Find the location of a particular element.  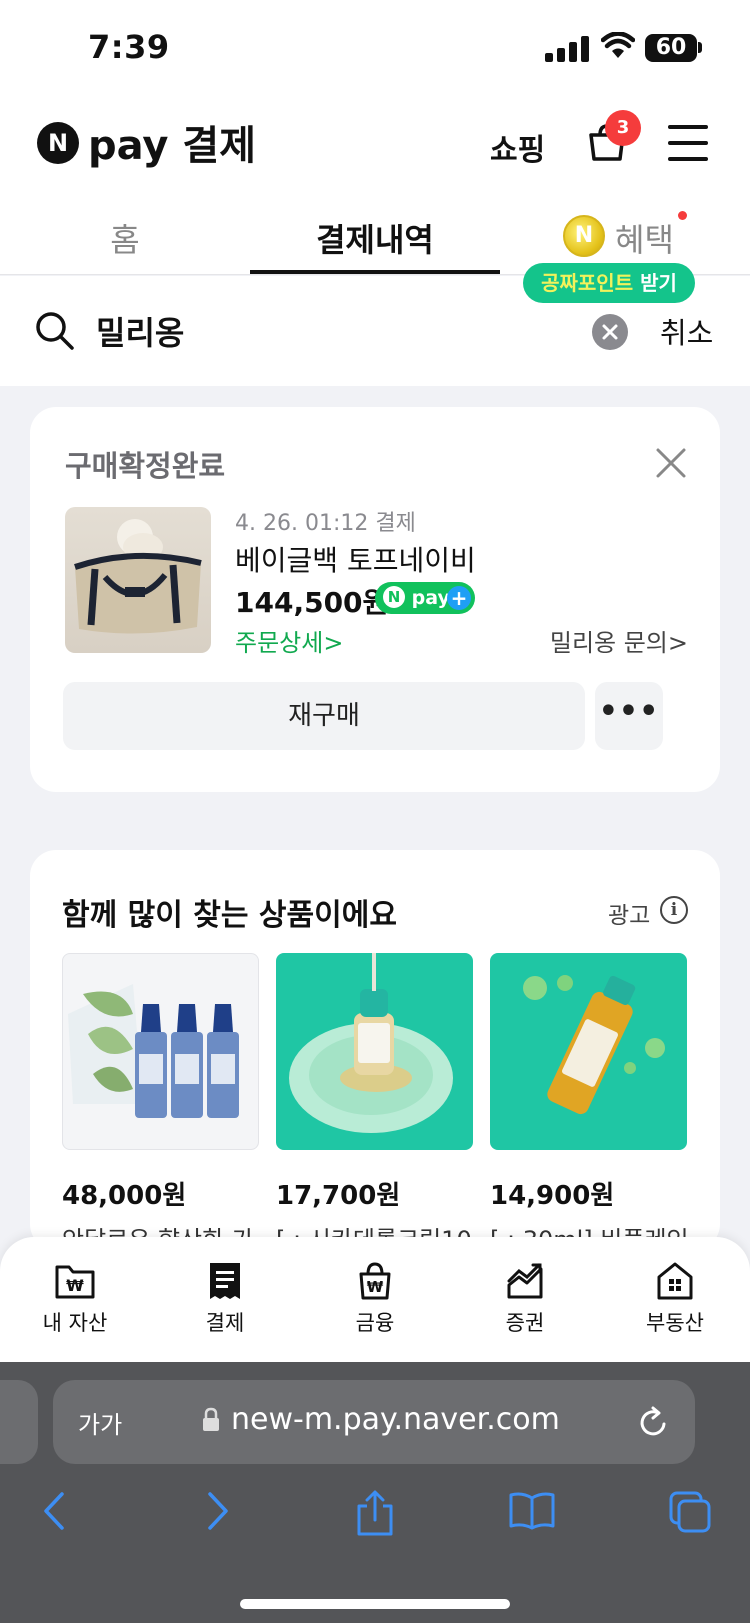

npay-logo-icon: N is located at coordinates (58, 143).